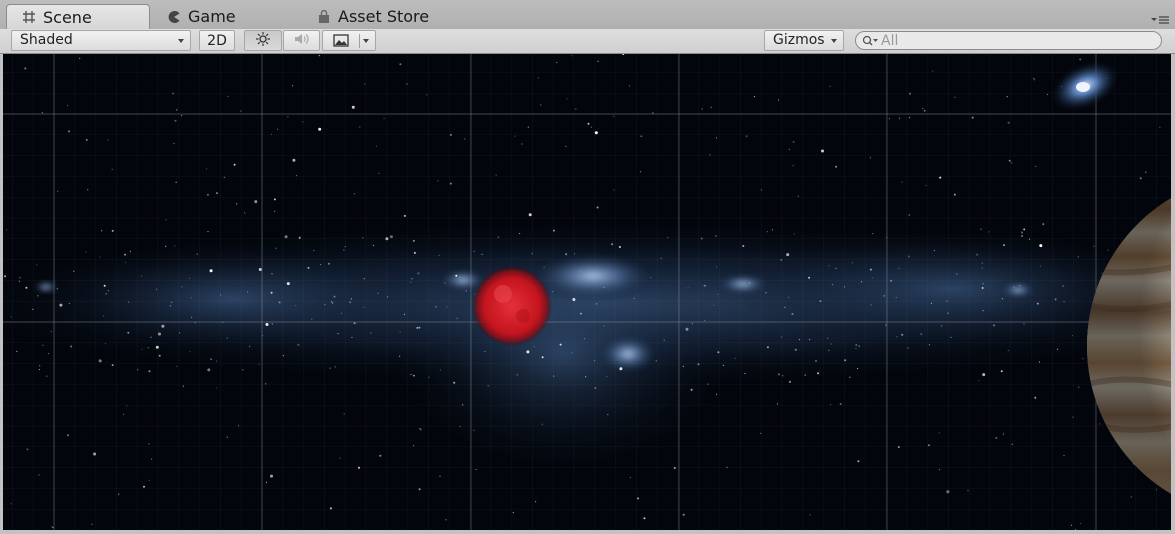 The height and width of the screenshot is (534, 1175). I want to click on effects-dropdown, so click(349, 40).